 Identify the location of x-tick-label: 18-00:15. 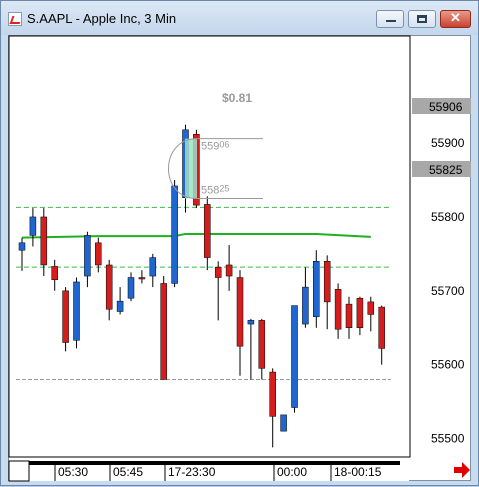
(358, 472).